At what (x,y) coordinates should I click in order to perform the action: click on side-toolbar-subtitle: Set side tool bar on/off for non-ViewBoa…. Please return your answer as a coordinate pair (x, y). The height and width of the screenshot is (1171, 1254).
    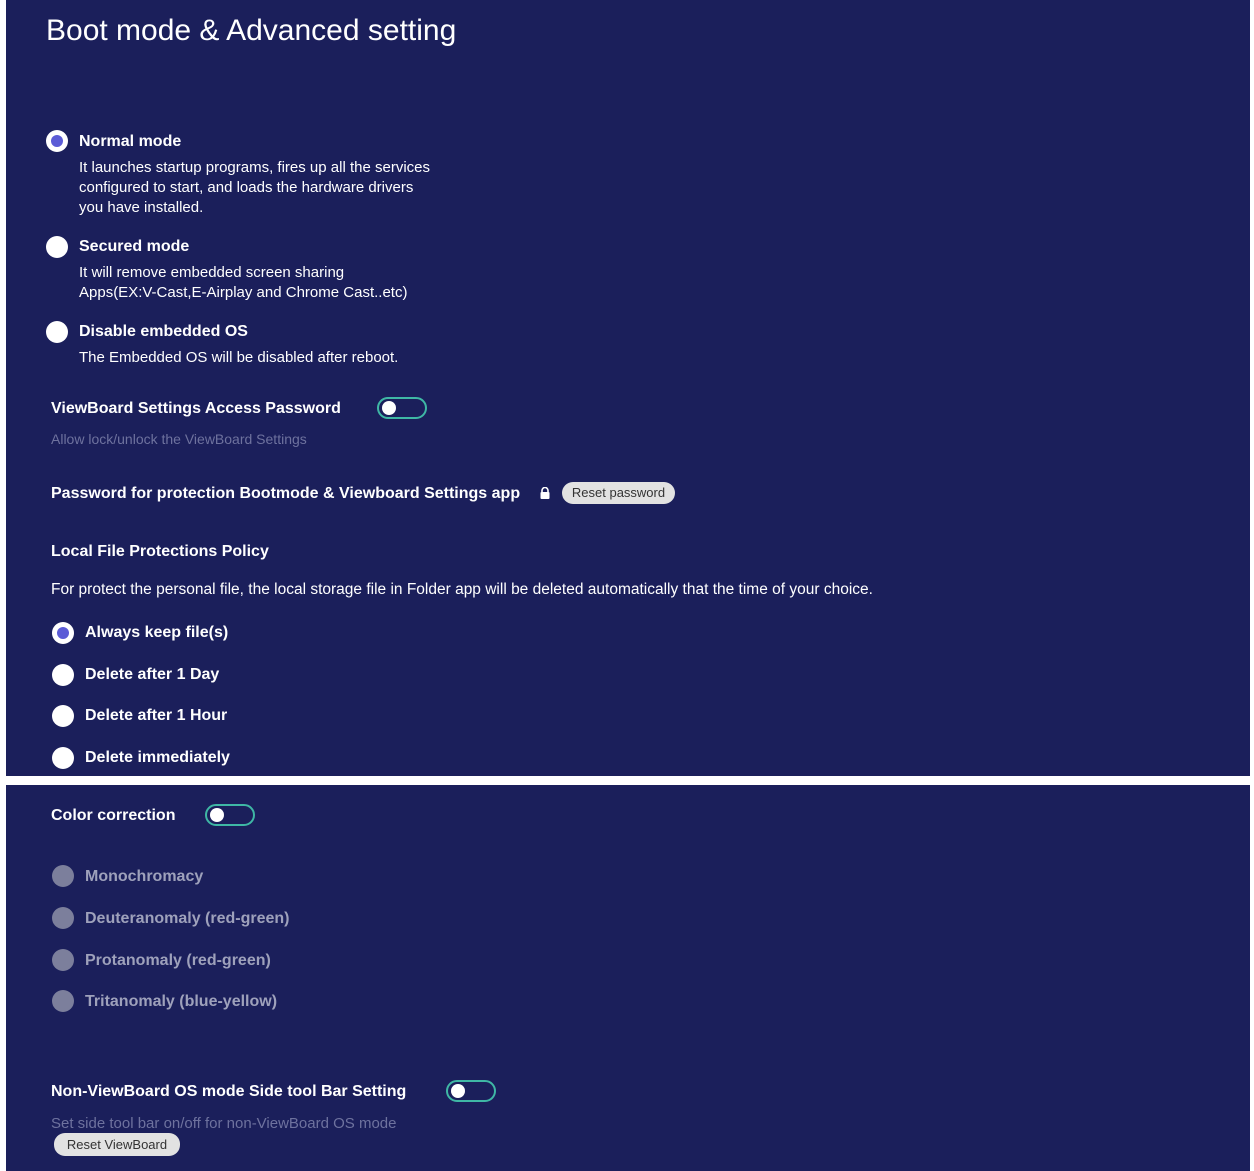
    Looking at the image, I should click on (224, 1123).